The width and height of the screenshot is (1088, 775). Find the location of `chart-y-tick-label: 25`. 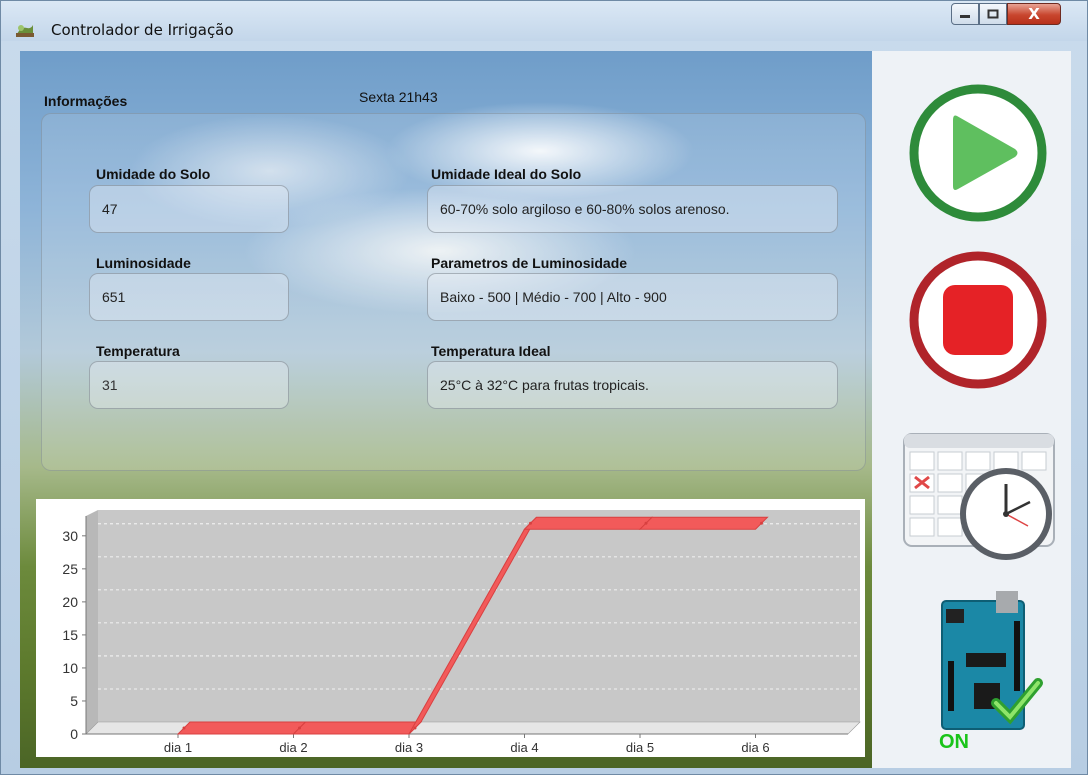

chart-y-tick-label: 25 is located at coordinates (70, 569).